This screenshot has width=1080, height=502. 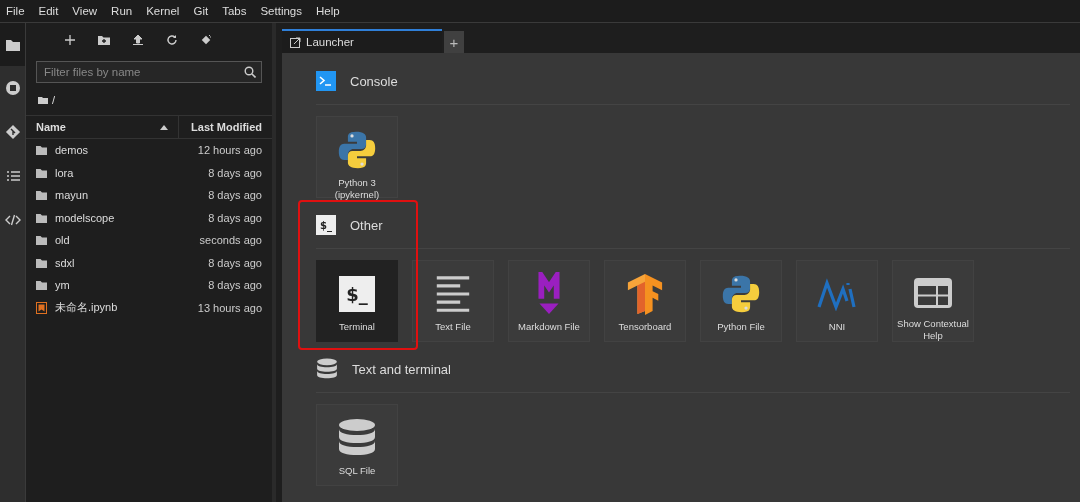 I want to click on launcher-card: Python 3 (ipykernel), so click(x=357, y=157).